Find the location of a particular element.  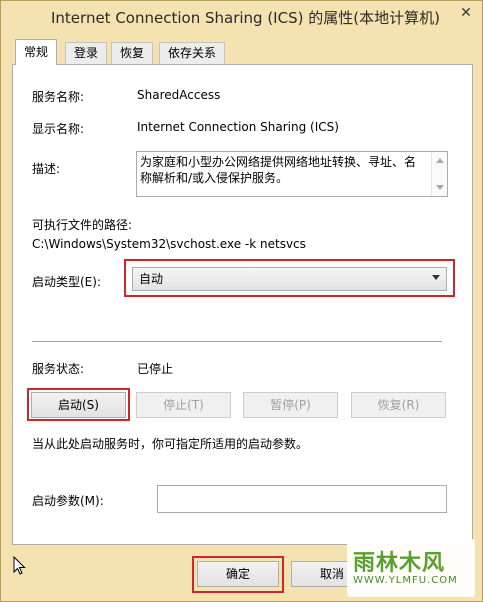

display-name-value: Internet Connection Sharing (ICS) is located at coordinates (238, 127).